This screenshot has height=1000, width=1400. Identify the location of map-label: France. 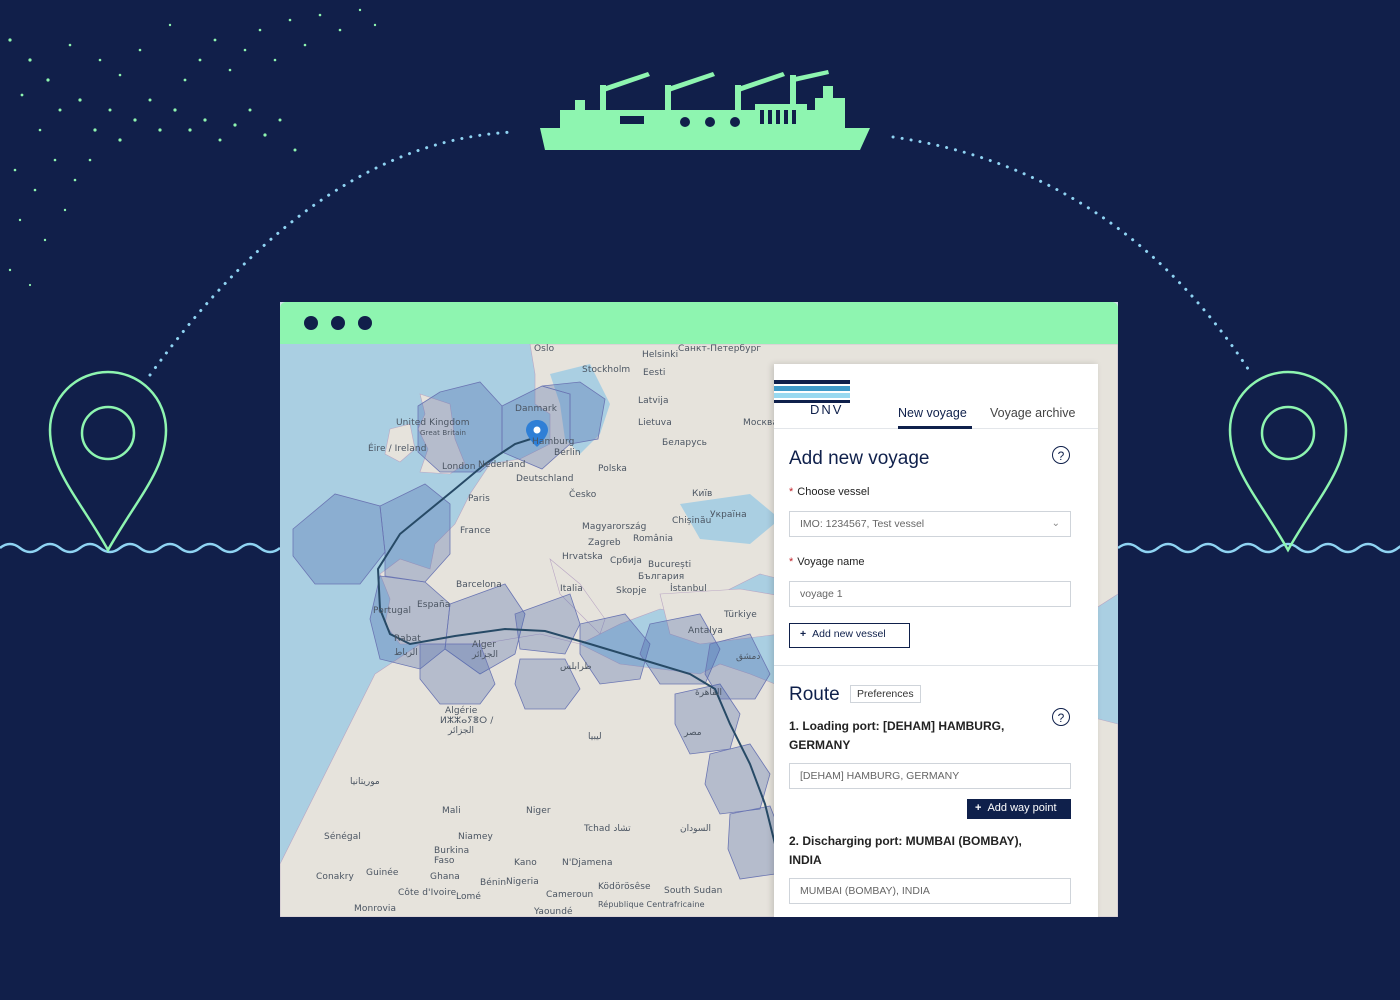
(475, 531).